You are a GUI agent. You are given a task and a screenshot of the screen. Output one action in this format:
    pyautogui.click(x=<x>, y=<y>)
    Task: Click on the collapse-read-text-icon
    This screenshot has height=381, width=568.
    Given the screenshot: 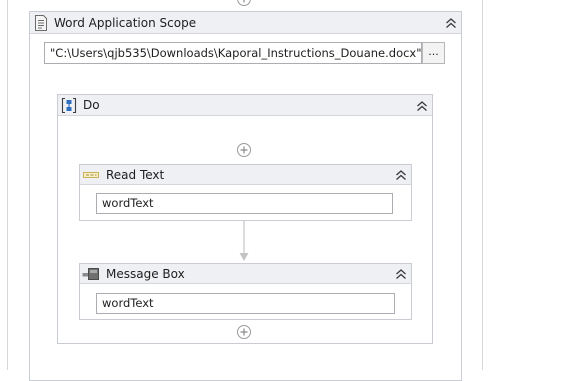 What is the action you would take?
    pyautogui.click(x=401, y=175)
    